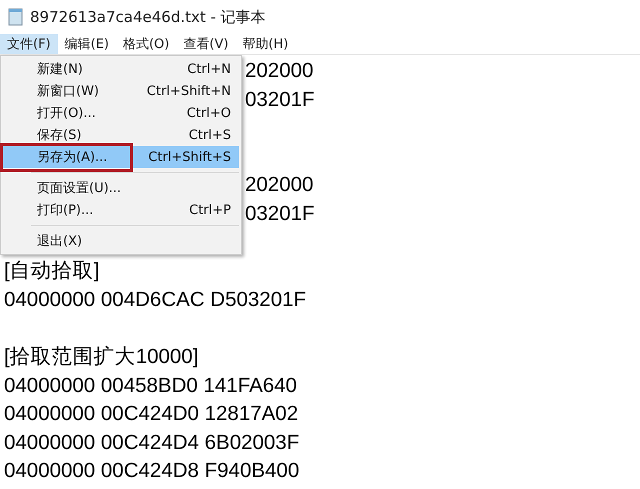  I want to click on menu-item: 文件(F), so click(29, 44).